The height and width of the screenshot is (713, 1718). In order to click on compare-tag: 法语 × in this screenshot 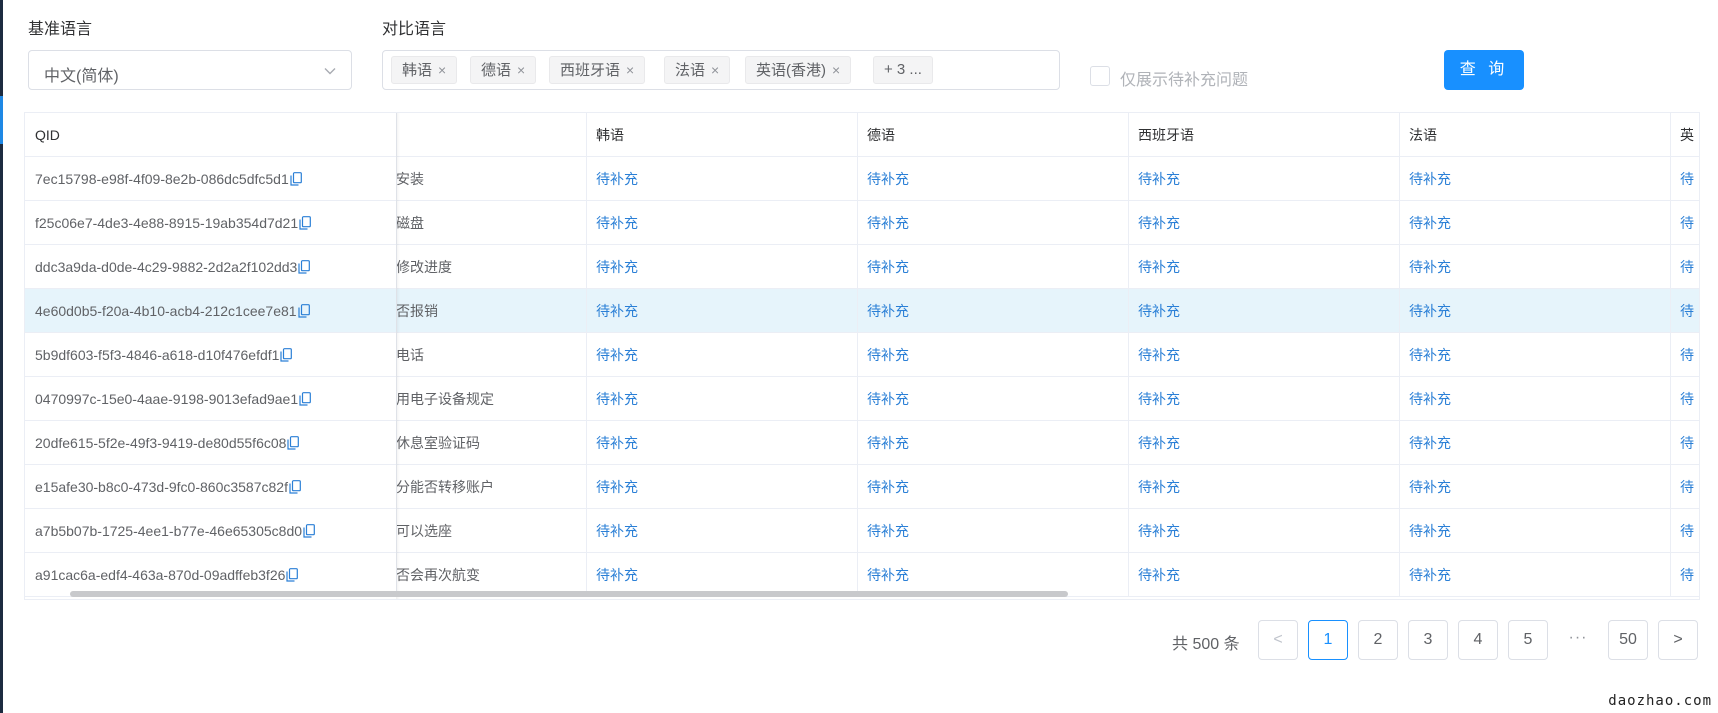, I will do `click(697, 70)`.